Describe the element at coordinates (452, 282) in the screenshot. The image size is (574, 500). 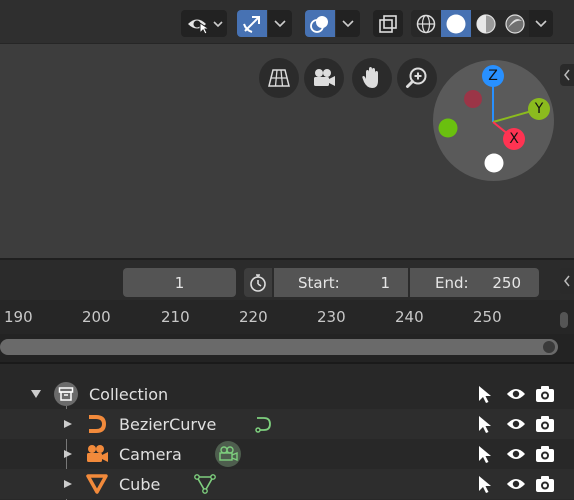
I see `end-frame-label: End:` at that location.